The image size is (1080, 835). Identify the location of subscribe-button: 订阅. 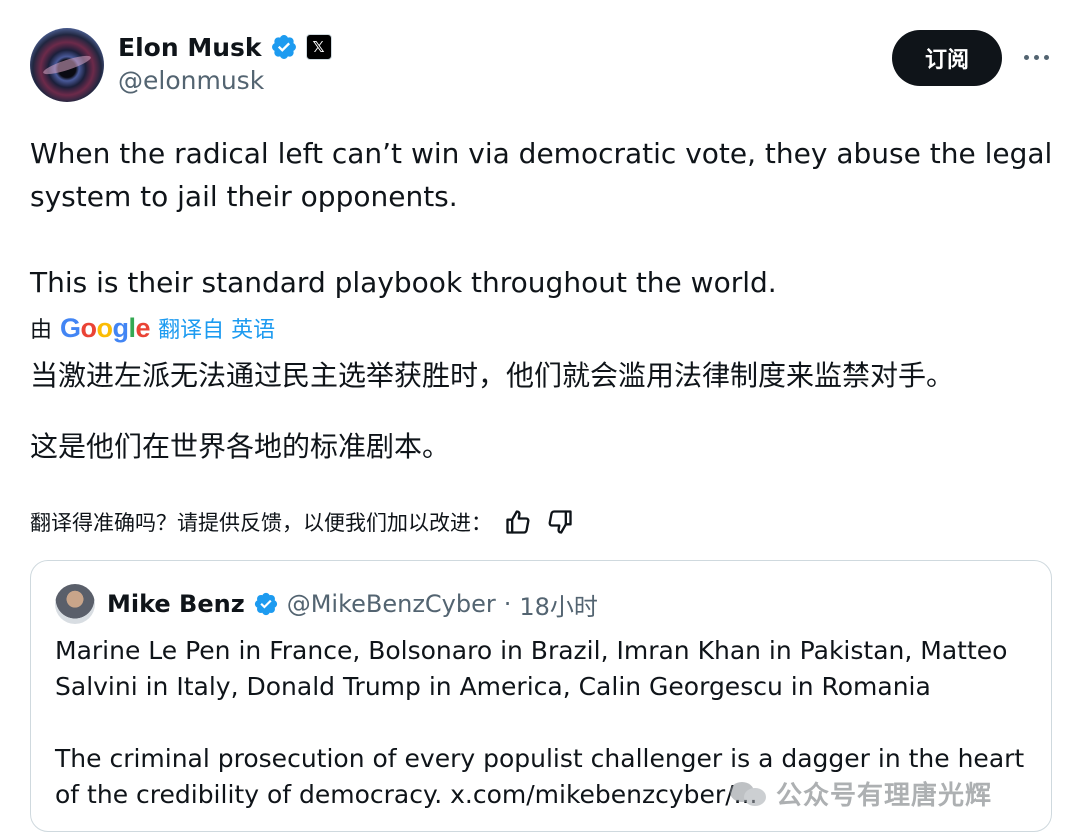
(947, 58).